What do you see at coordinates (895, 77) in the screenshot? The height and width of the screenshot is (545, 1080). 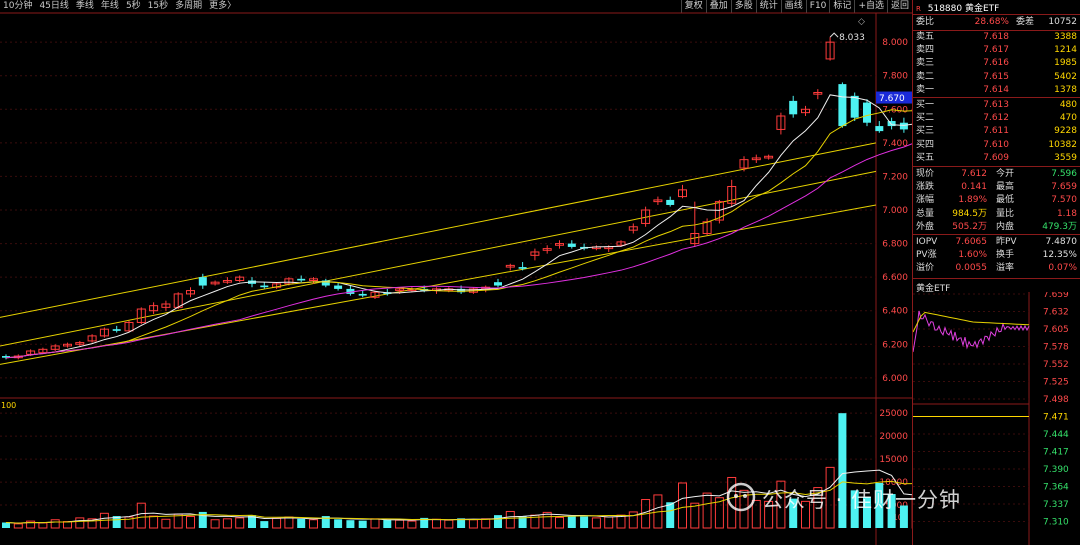 I see `price-tick-label: 7.800` at bounding box center [895, 77].